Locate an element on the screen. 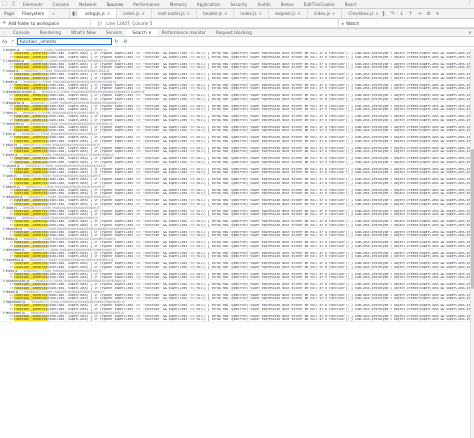 The image size is (474, 438). file-tab: request.js ✕ is located at coordinates (288, 13).